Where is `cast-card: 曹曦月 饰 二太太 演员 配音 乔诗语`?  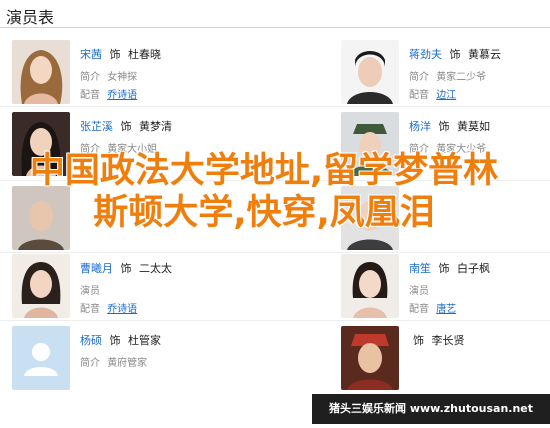 cast-card: 曹曦月 饰 二太太 演员 配音 乔诗语 is located at coordinates (148, 289).